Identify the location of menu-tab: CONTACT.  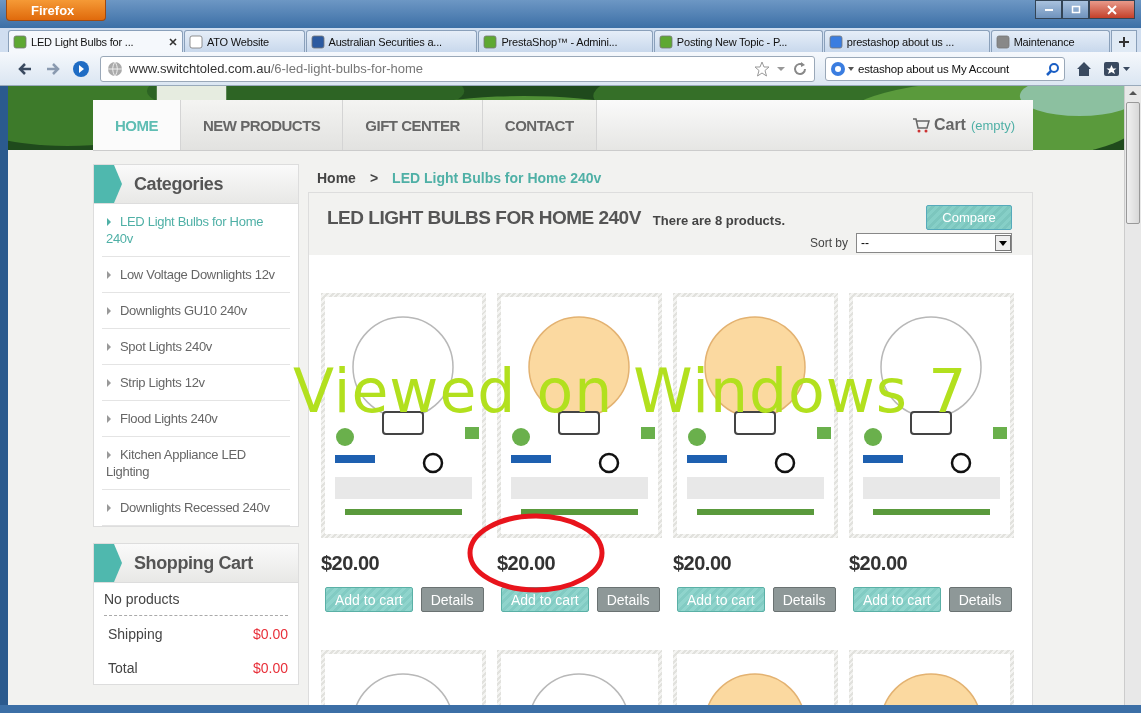
(539, 125).